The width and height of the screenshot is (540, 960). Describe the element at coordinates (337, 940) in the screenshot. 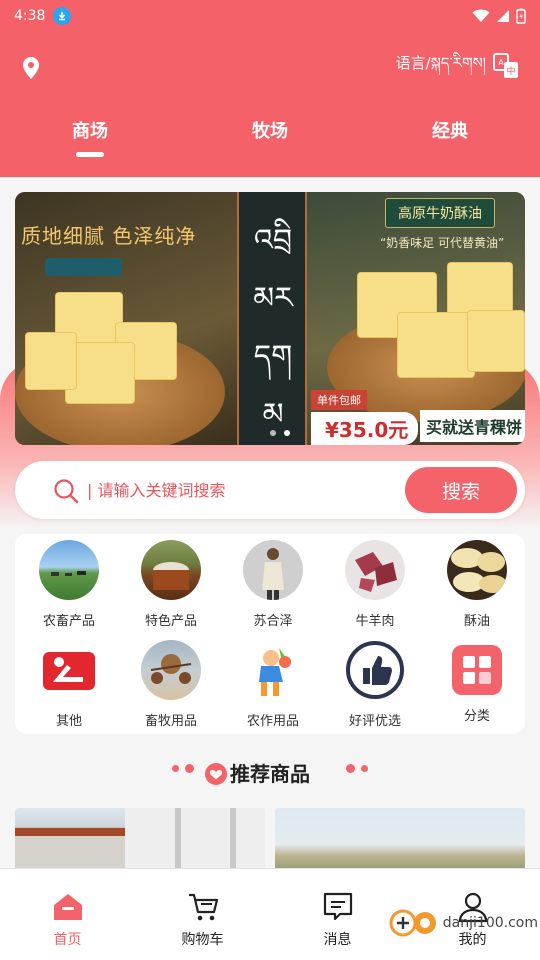

I see `nav-messages-label: 消息` at that location.